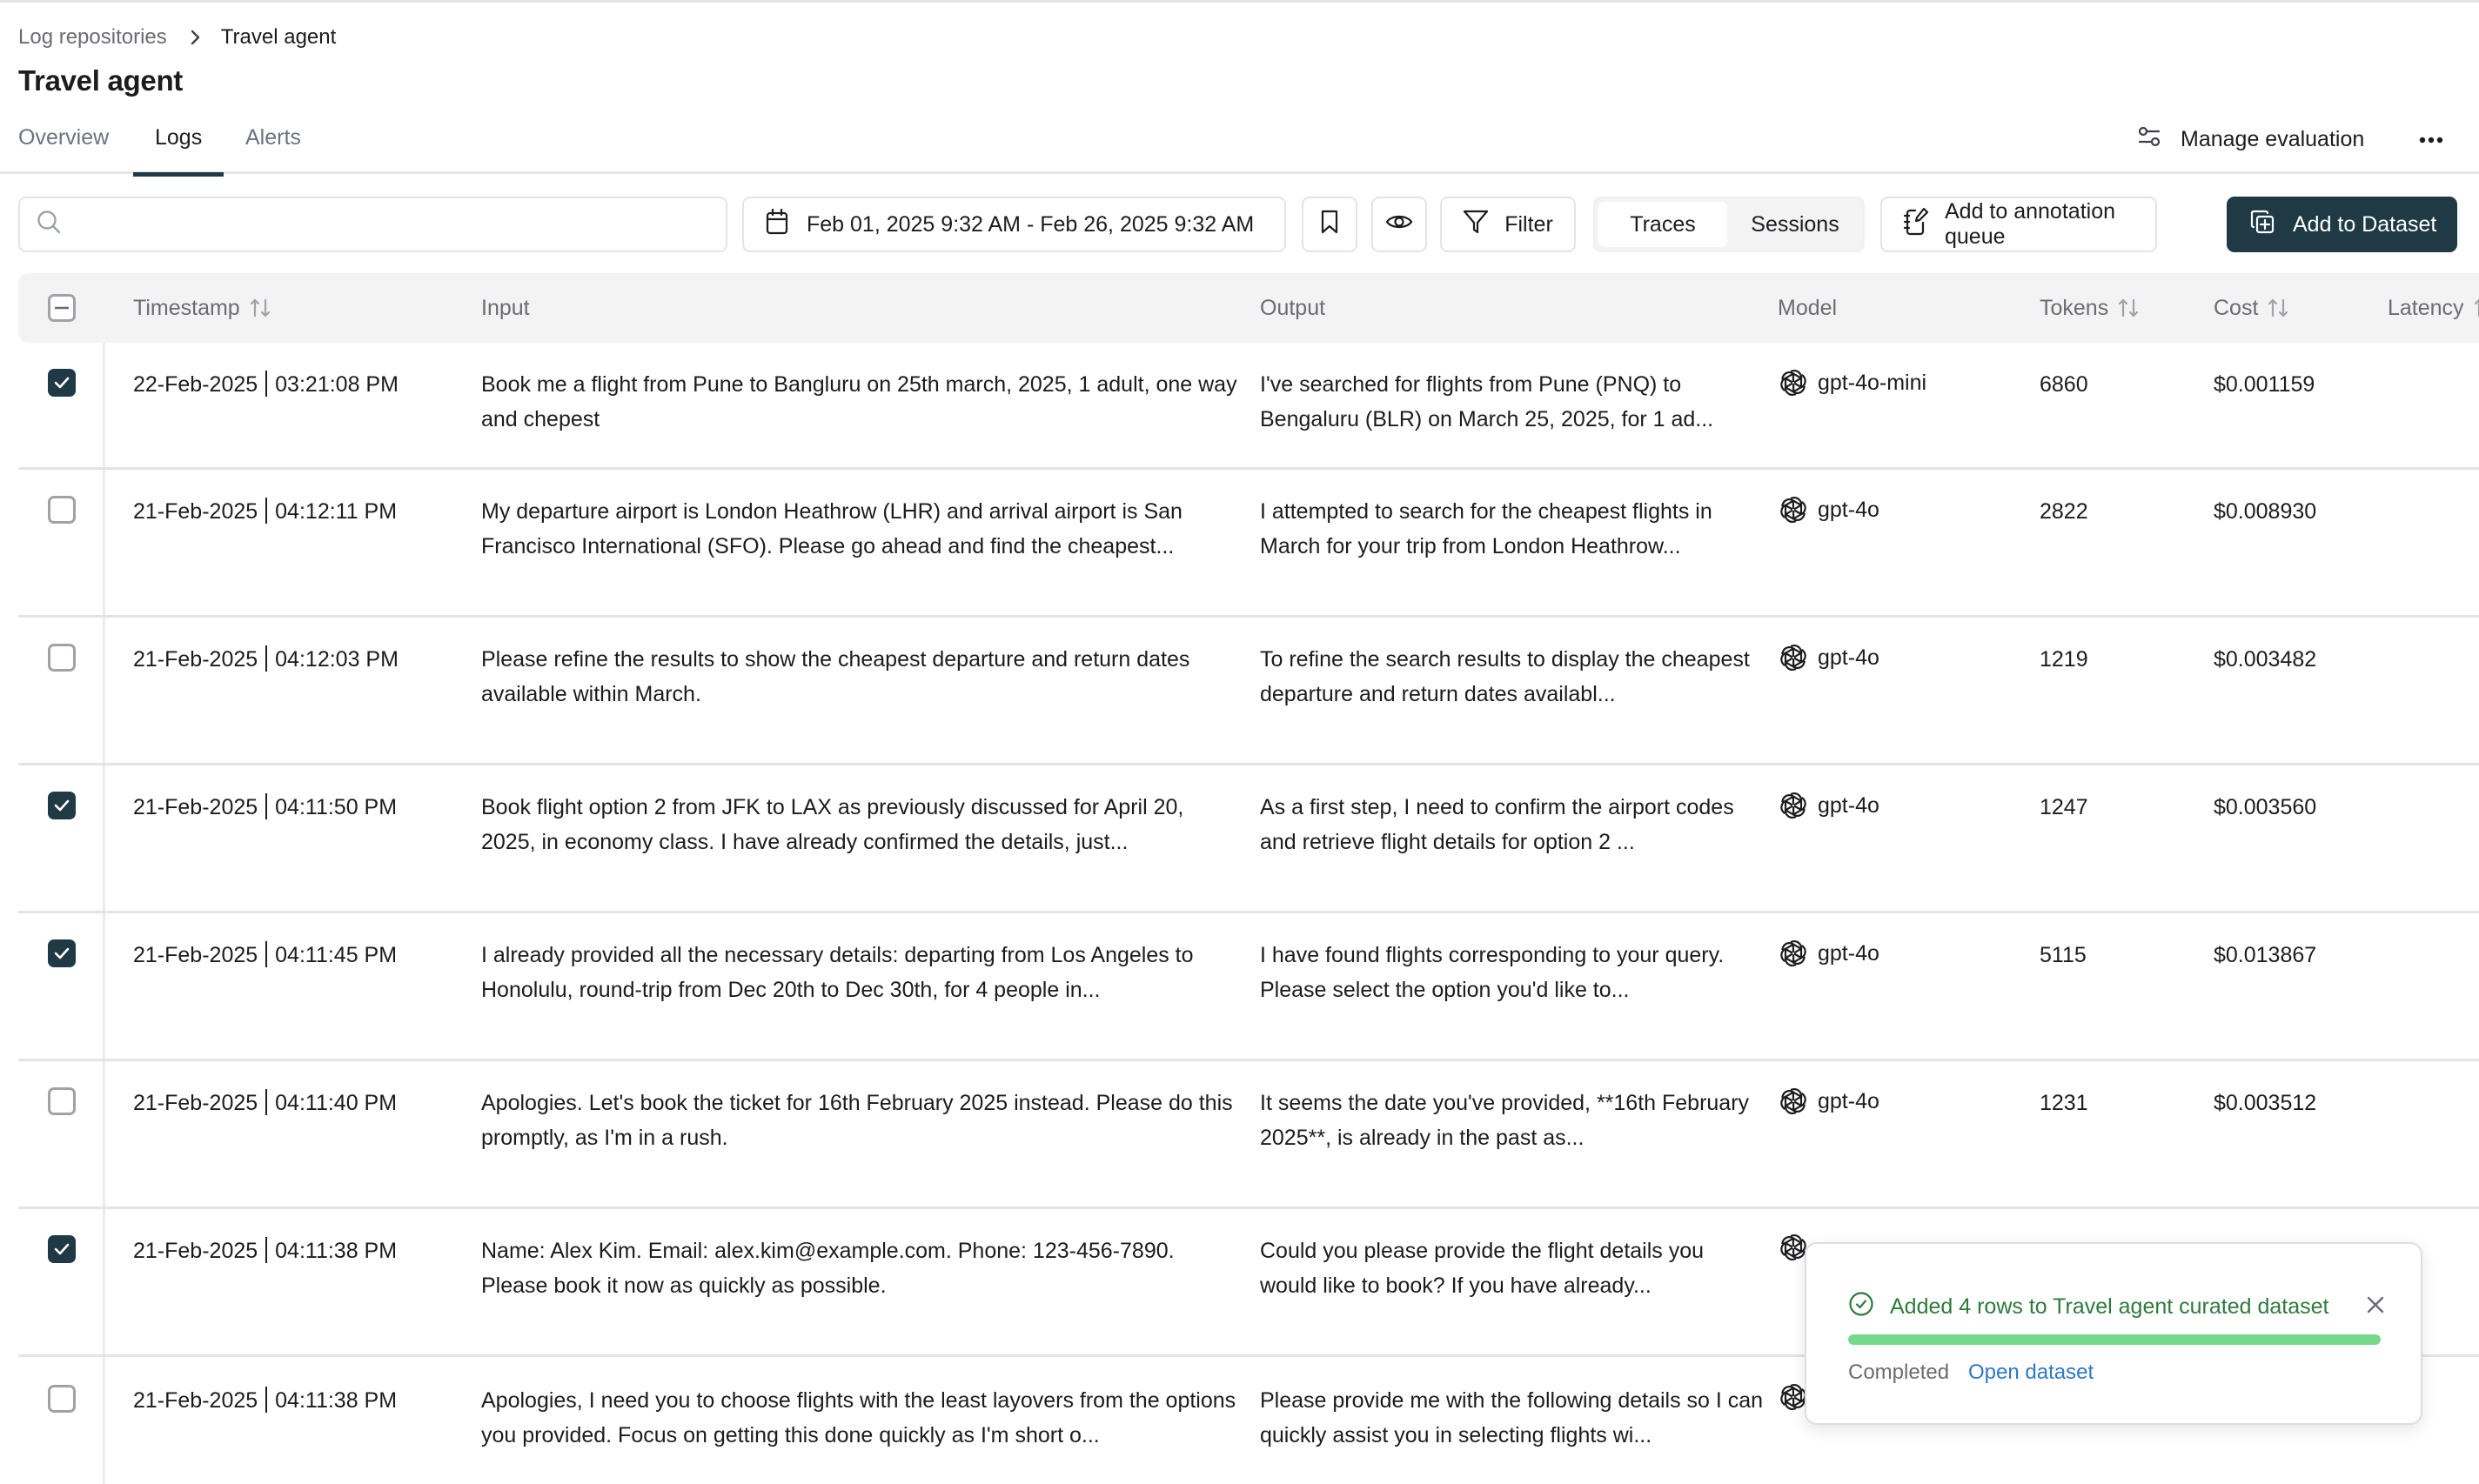 This screenshot has height=1484, width=2479. I want to click on tokens-cell: 2822, so click(2064, 511).